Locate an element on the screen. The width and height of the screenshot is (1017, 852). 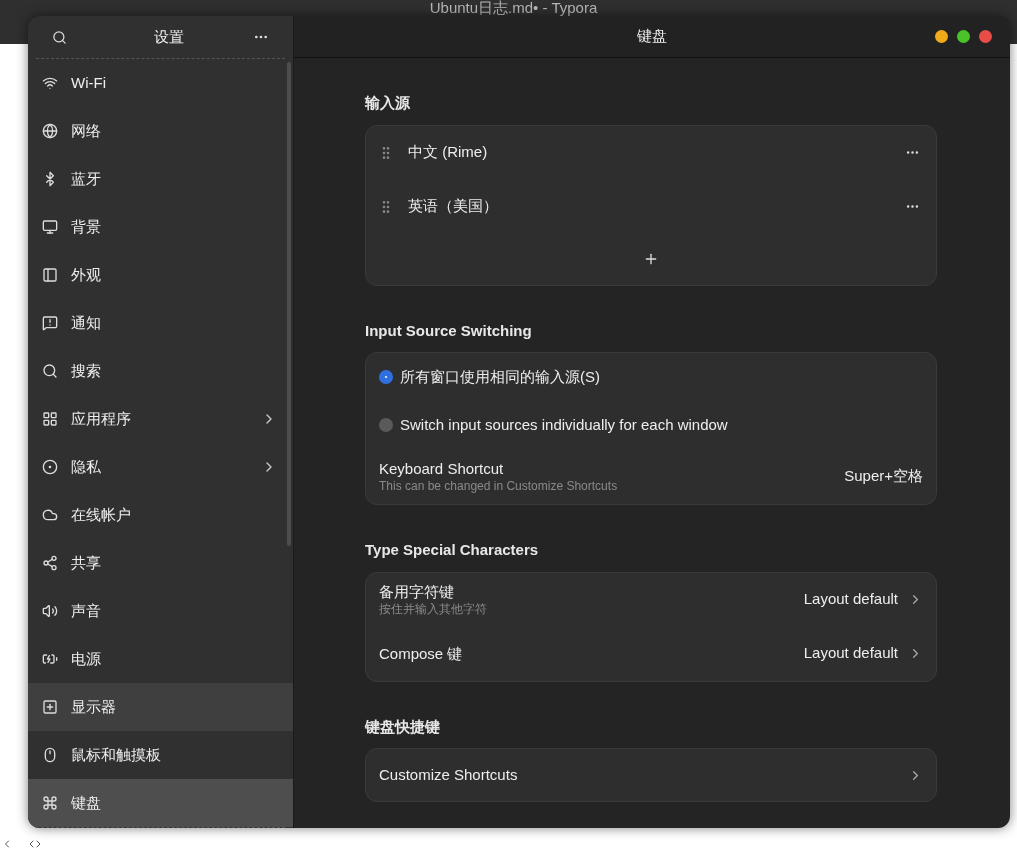
target-icon is located at coordinates (50, 467).